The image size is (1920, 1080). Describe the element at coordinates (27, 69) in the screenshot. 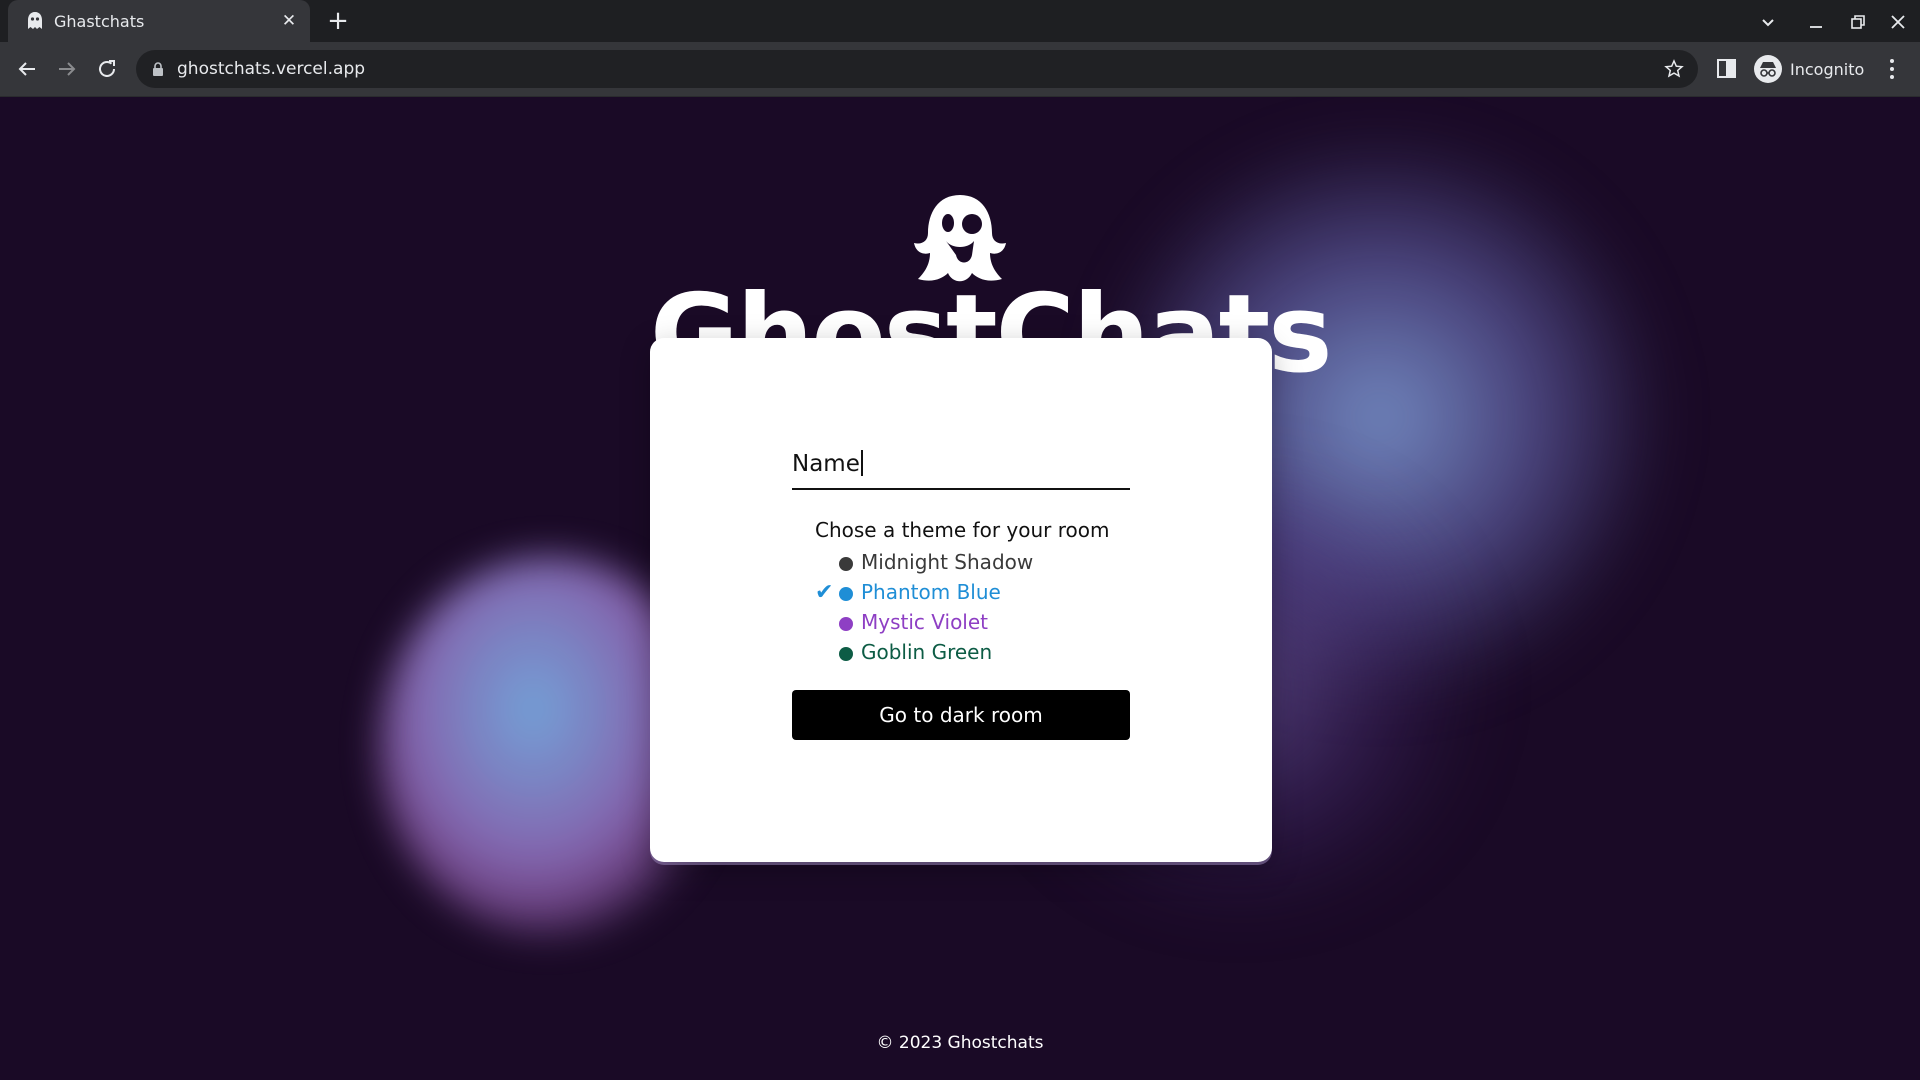

I see `back-icon` at that location.